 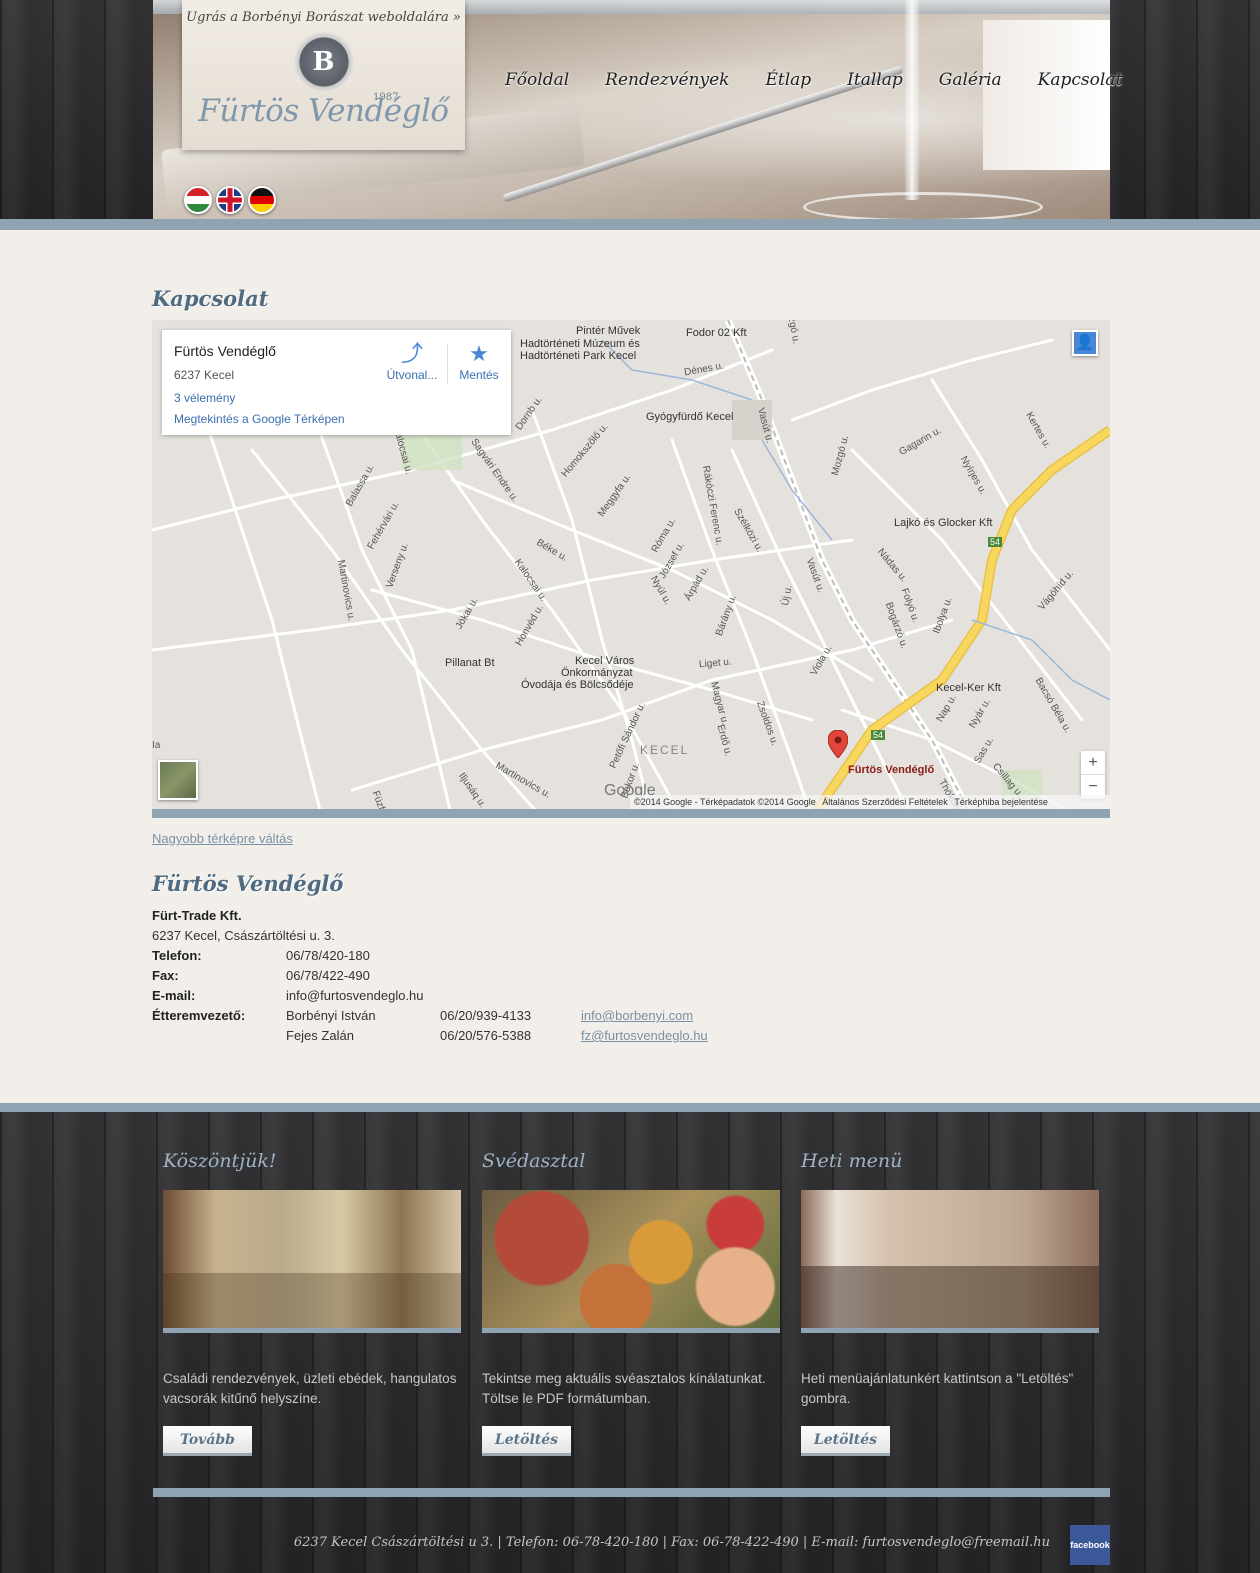 What do you see at coordinates (220, 1161) in the screenshot?
I see `column-title: Köszöntjük!` at bounding box center [220, 1161].